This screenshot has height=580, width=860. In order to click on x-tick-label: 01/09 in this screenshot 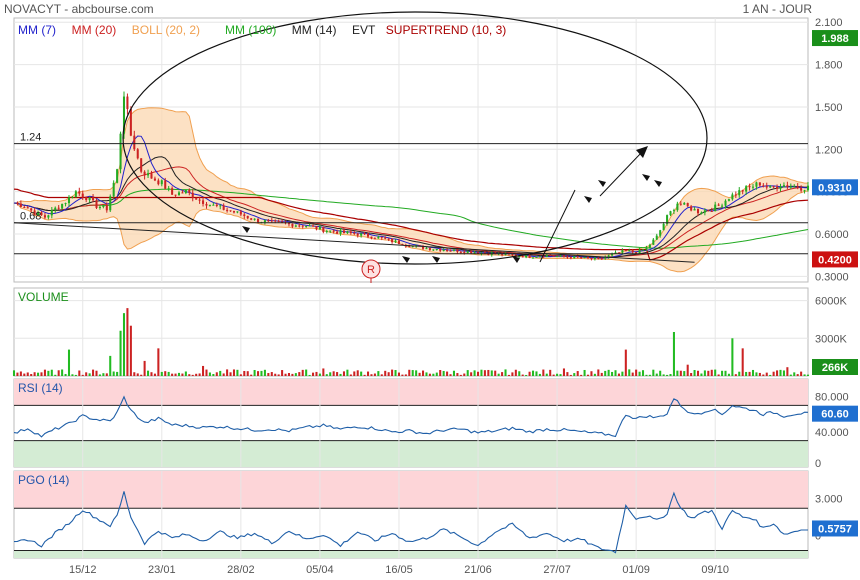, I will do `click(636, 570)`.